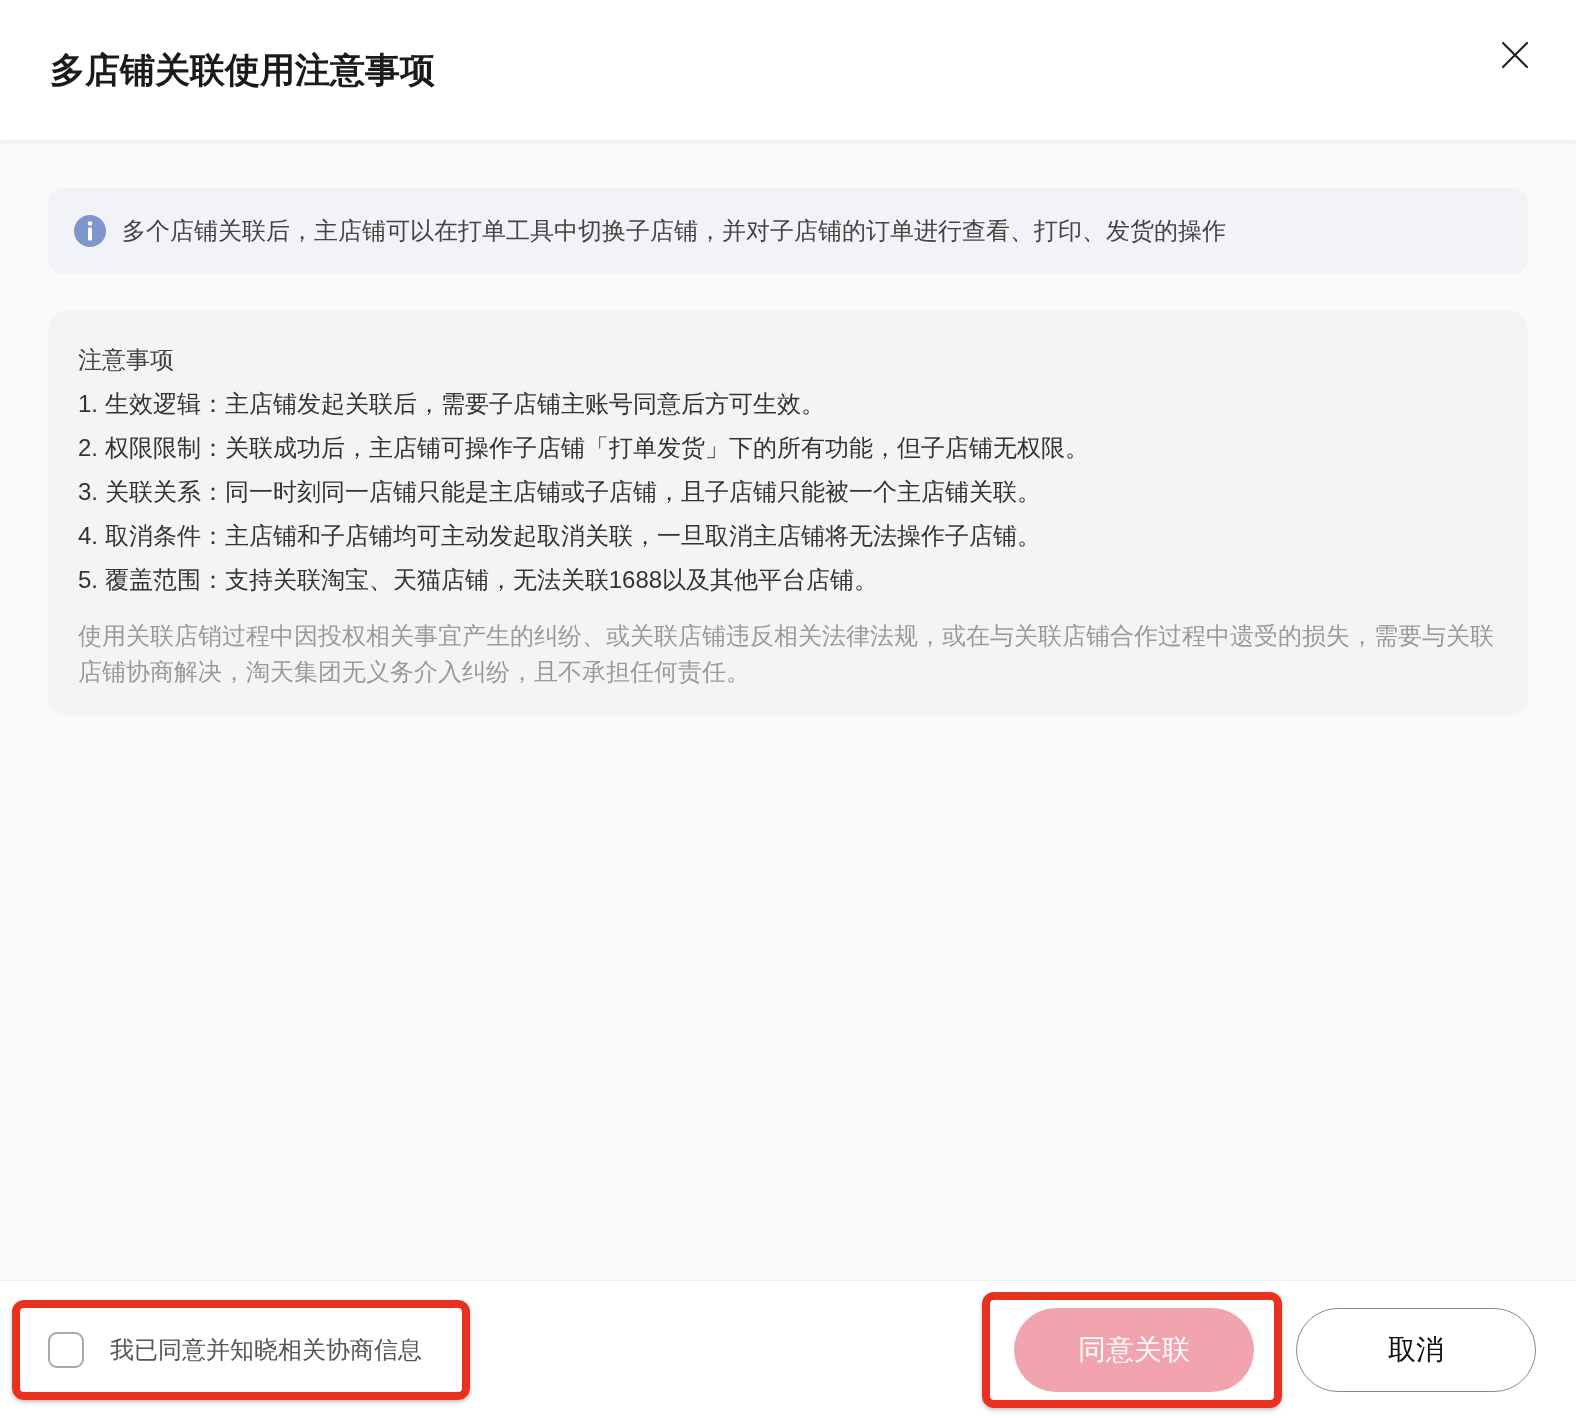  Describe the element at coordinates (452, 404) in the screenshot. I see `notes-item: 1. 生效逻辑：主店铺发起关联后，需要子店铺主账号同意后方可生效。` at that location.